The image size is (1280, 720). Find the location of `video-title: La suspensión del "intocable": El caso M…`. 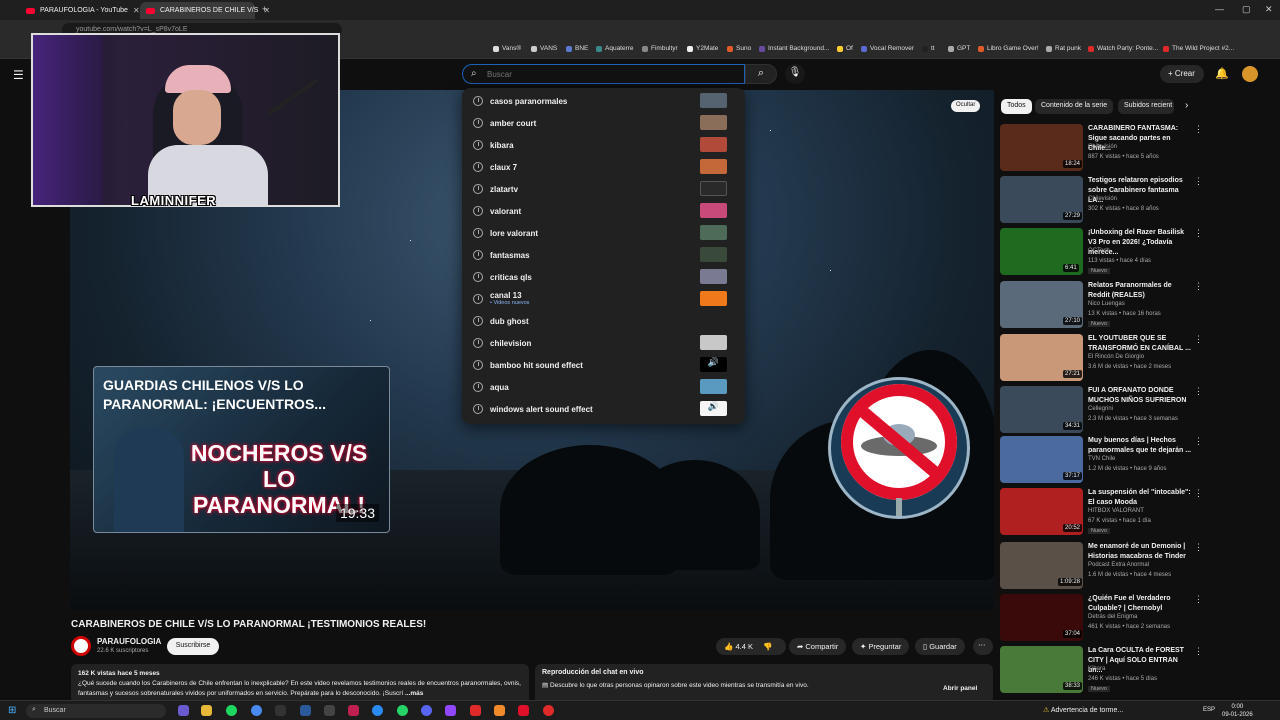

video-title: La suspensión del "intocable": El caso M… is located at coordinates (1141, 498).